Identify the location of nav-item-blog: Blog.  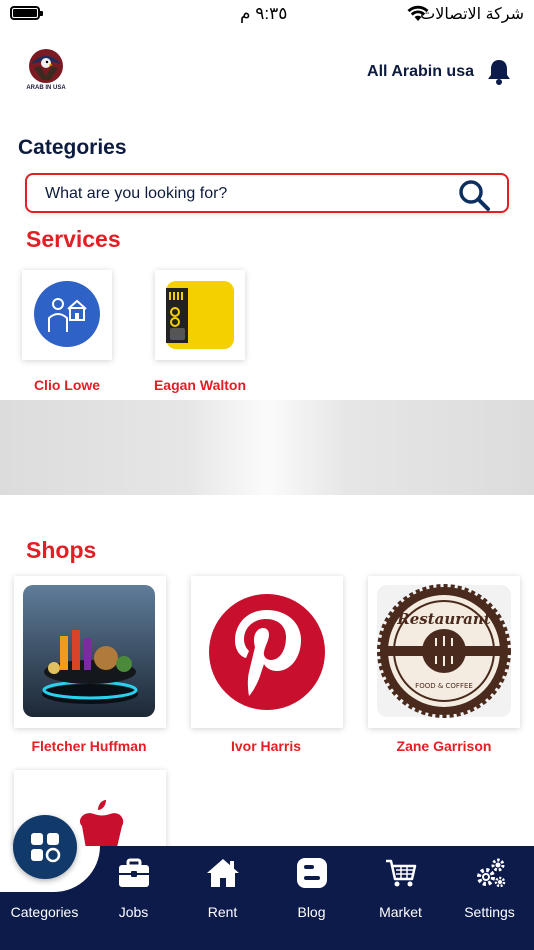
(311, 891).